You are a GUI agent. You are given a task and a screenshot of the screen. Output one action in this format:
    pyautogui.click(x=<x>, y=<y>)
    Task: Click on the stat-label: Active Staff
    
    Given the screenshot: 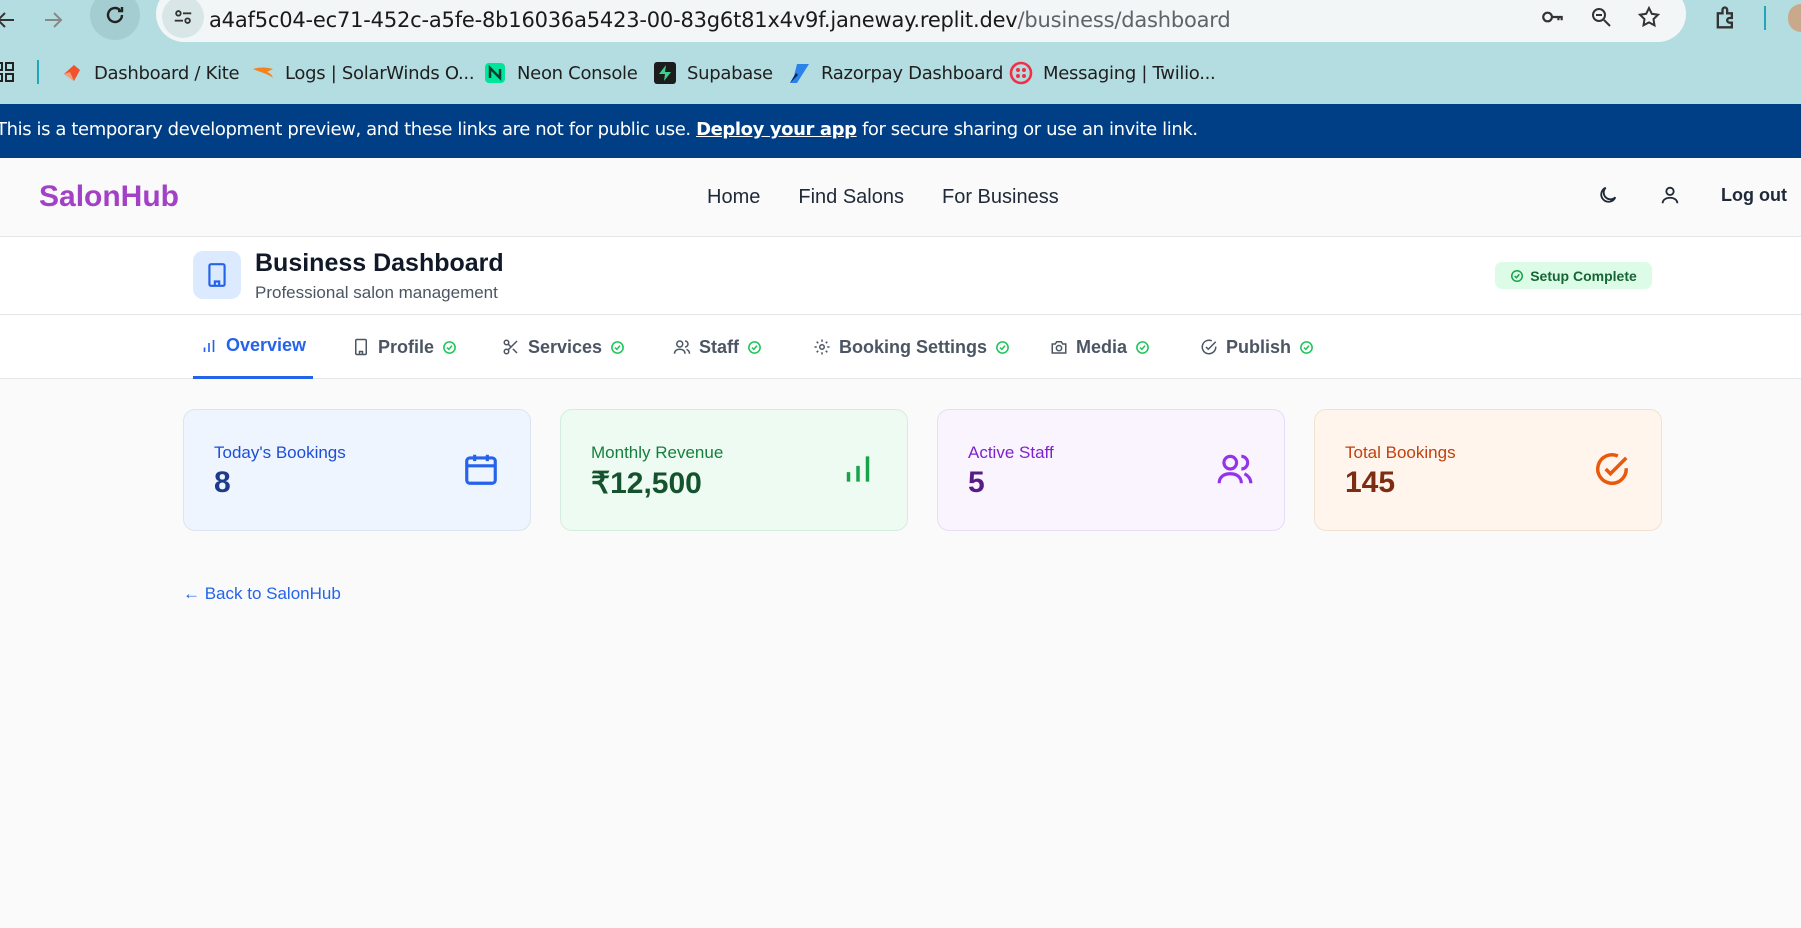 What is the action you would take?
    pyautogui.click(x=1011, y=452)
    